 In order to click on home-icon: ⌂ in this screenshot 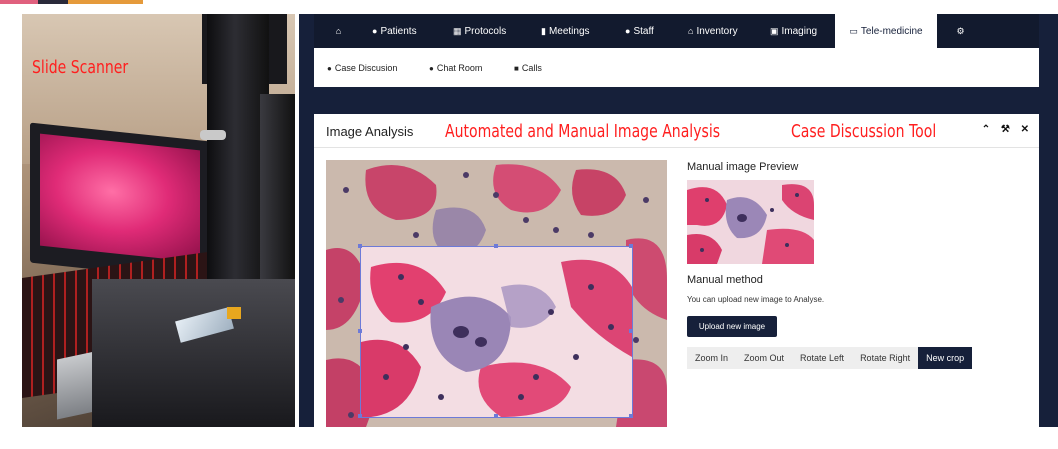, I will do `click(338, 31)`.